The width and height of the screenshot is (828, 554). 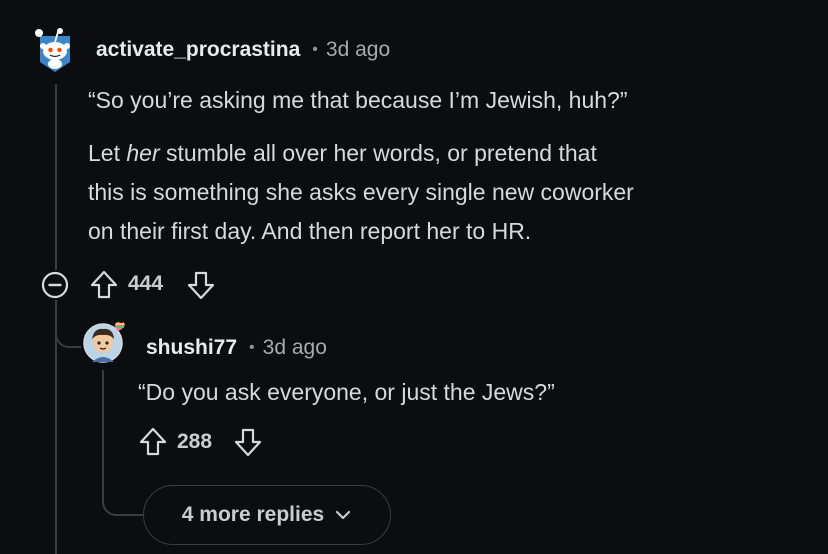 What do you see at coordinates (295, 348) in the screenshot?
I see `reply-timestamp: 3d ago` at bounding box center [295, 348].